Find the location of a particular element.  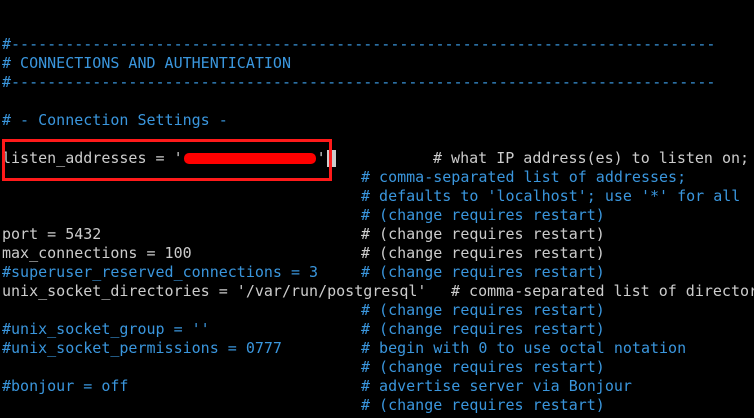

listen-addresses-comment: # what IP address(es) to listen on; is located at coordinates (591, 158).